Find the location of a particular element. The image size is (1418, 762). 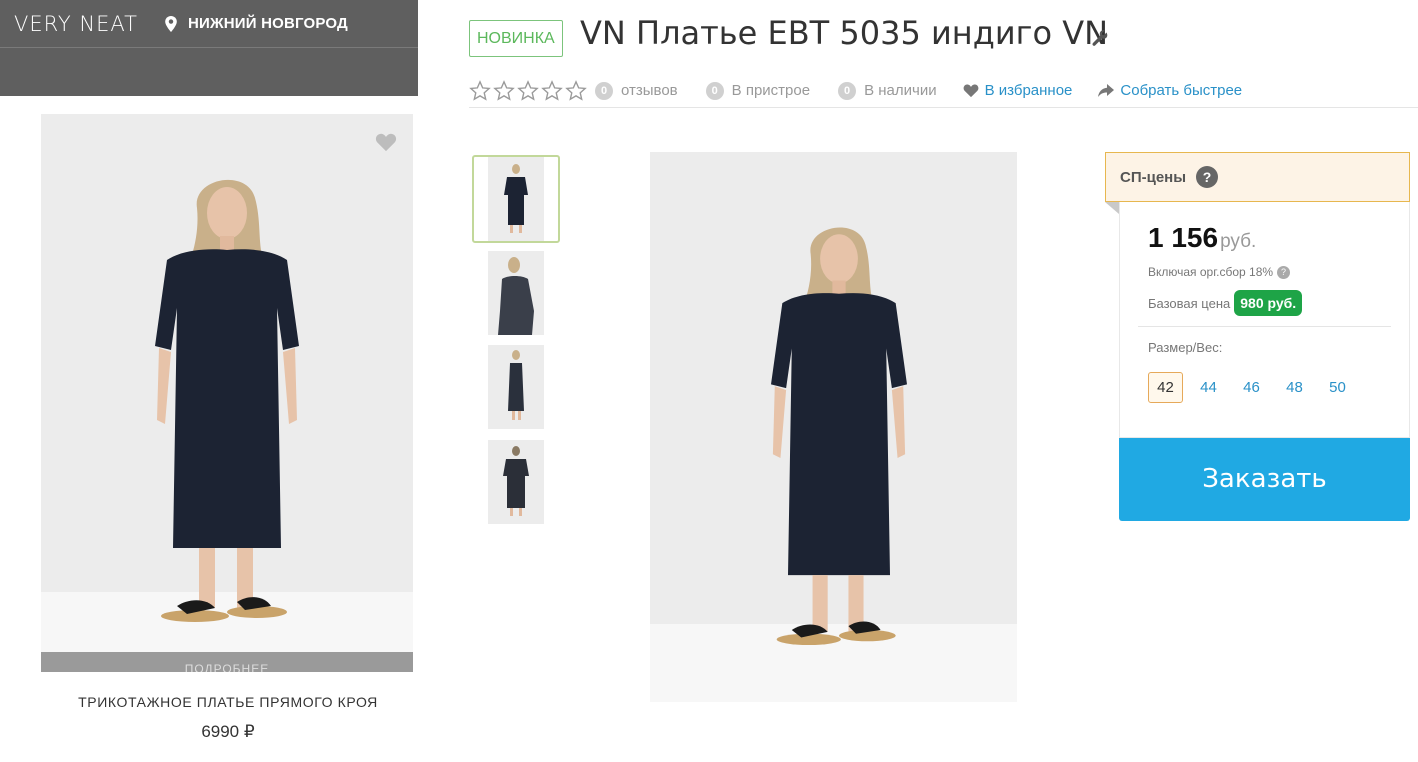

fee-note-text: Включая орг.сбор 18% is located at coordinates (1211, 272).